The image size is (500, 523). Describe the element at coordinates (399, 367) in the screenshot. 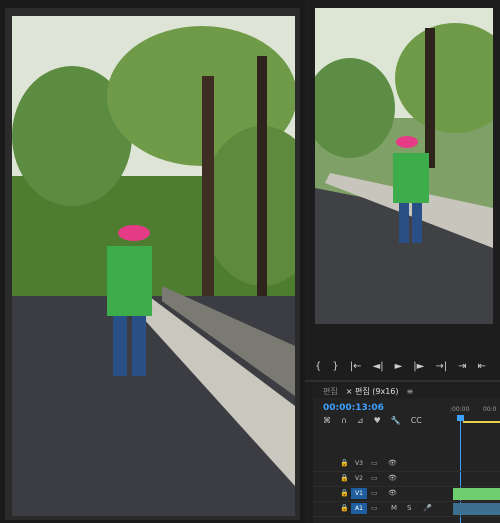

I see `play-button: ►` at that location.